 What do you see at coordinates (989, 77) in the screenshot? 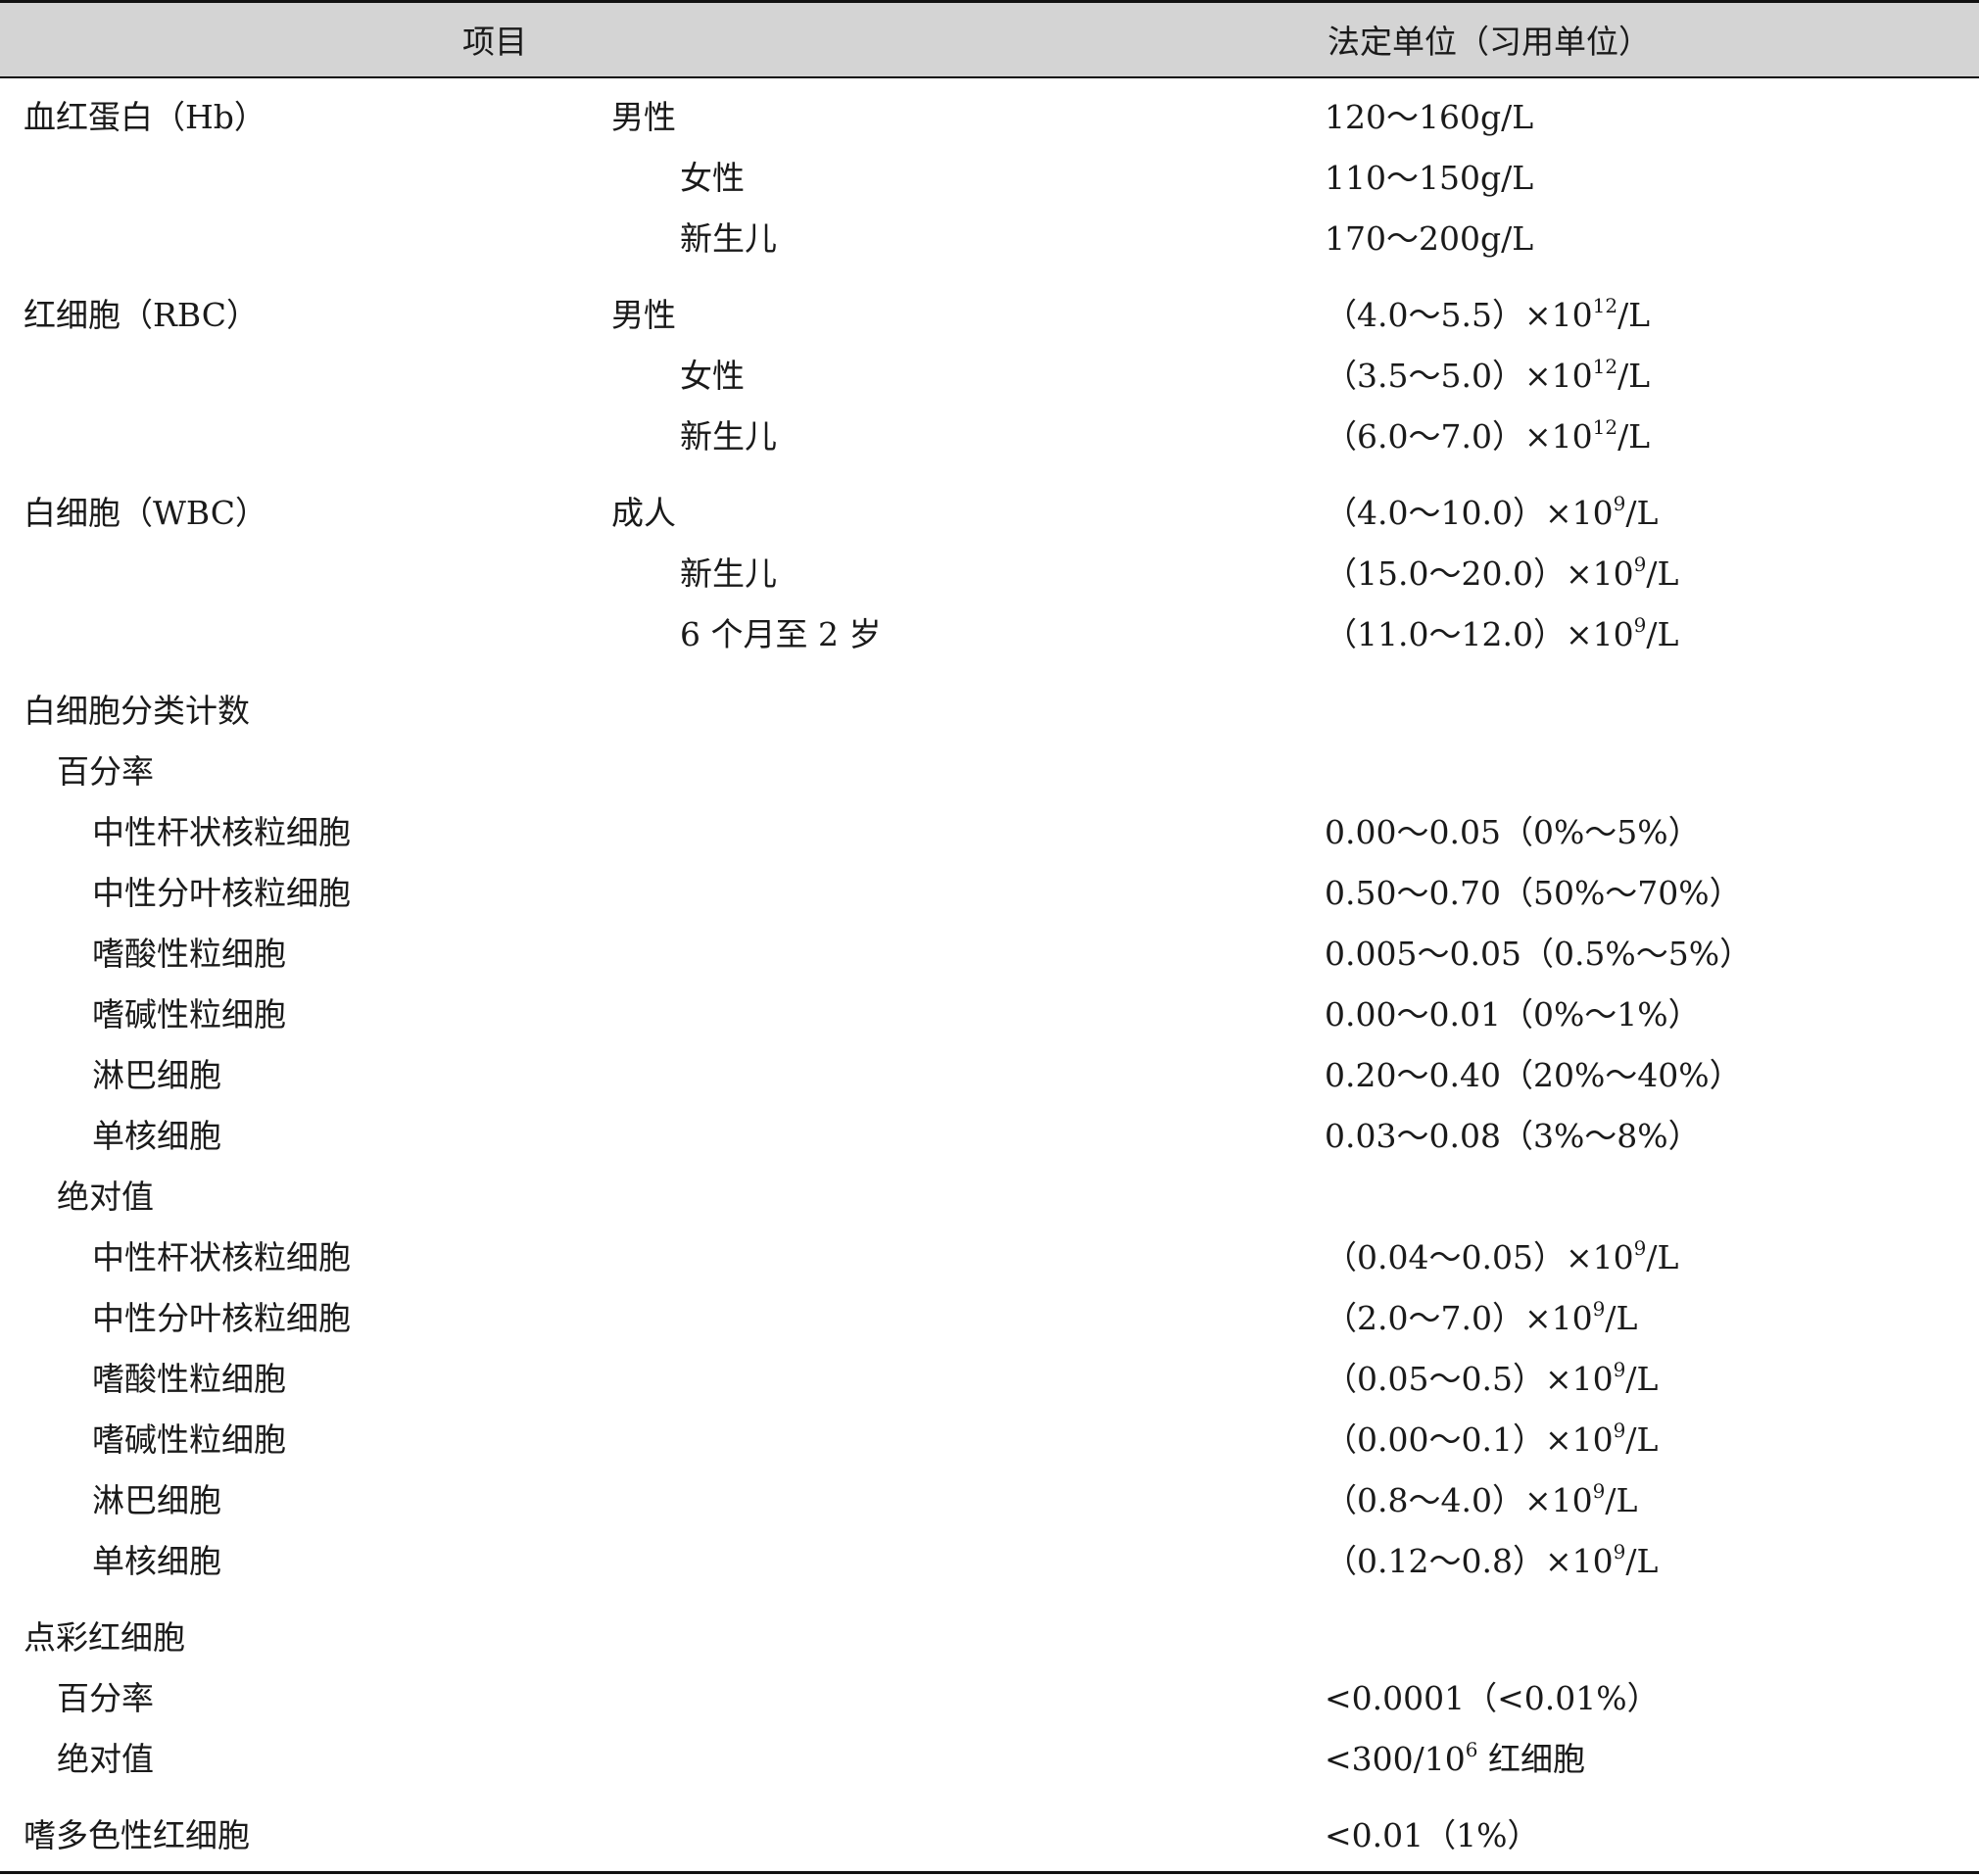
I see `header-rule` at bounding box center [989, 77].